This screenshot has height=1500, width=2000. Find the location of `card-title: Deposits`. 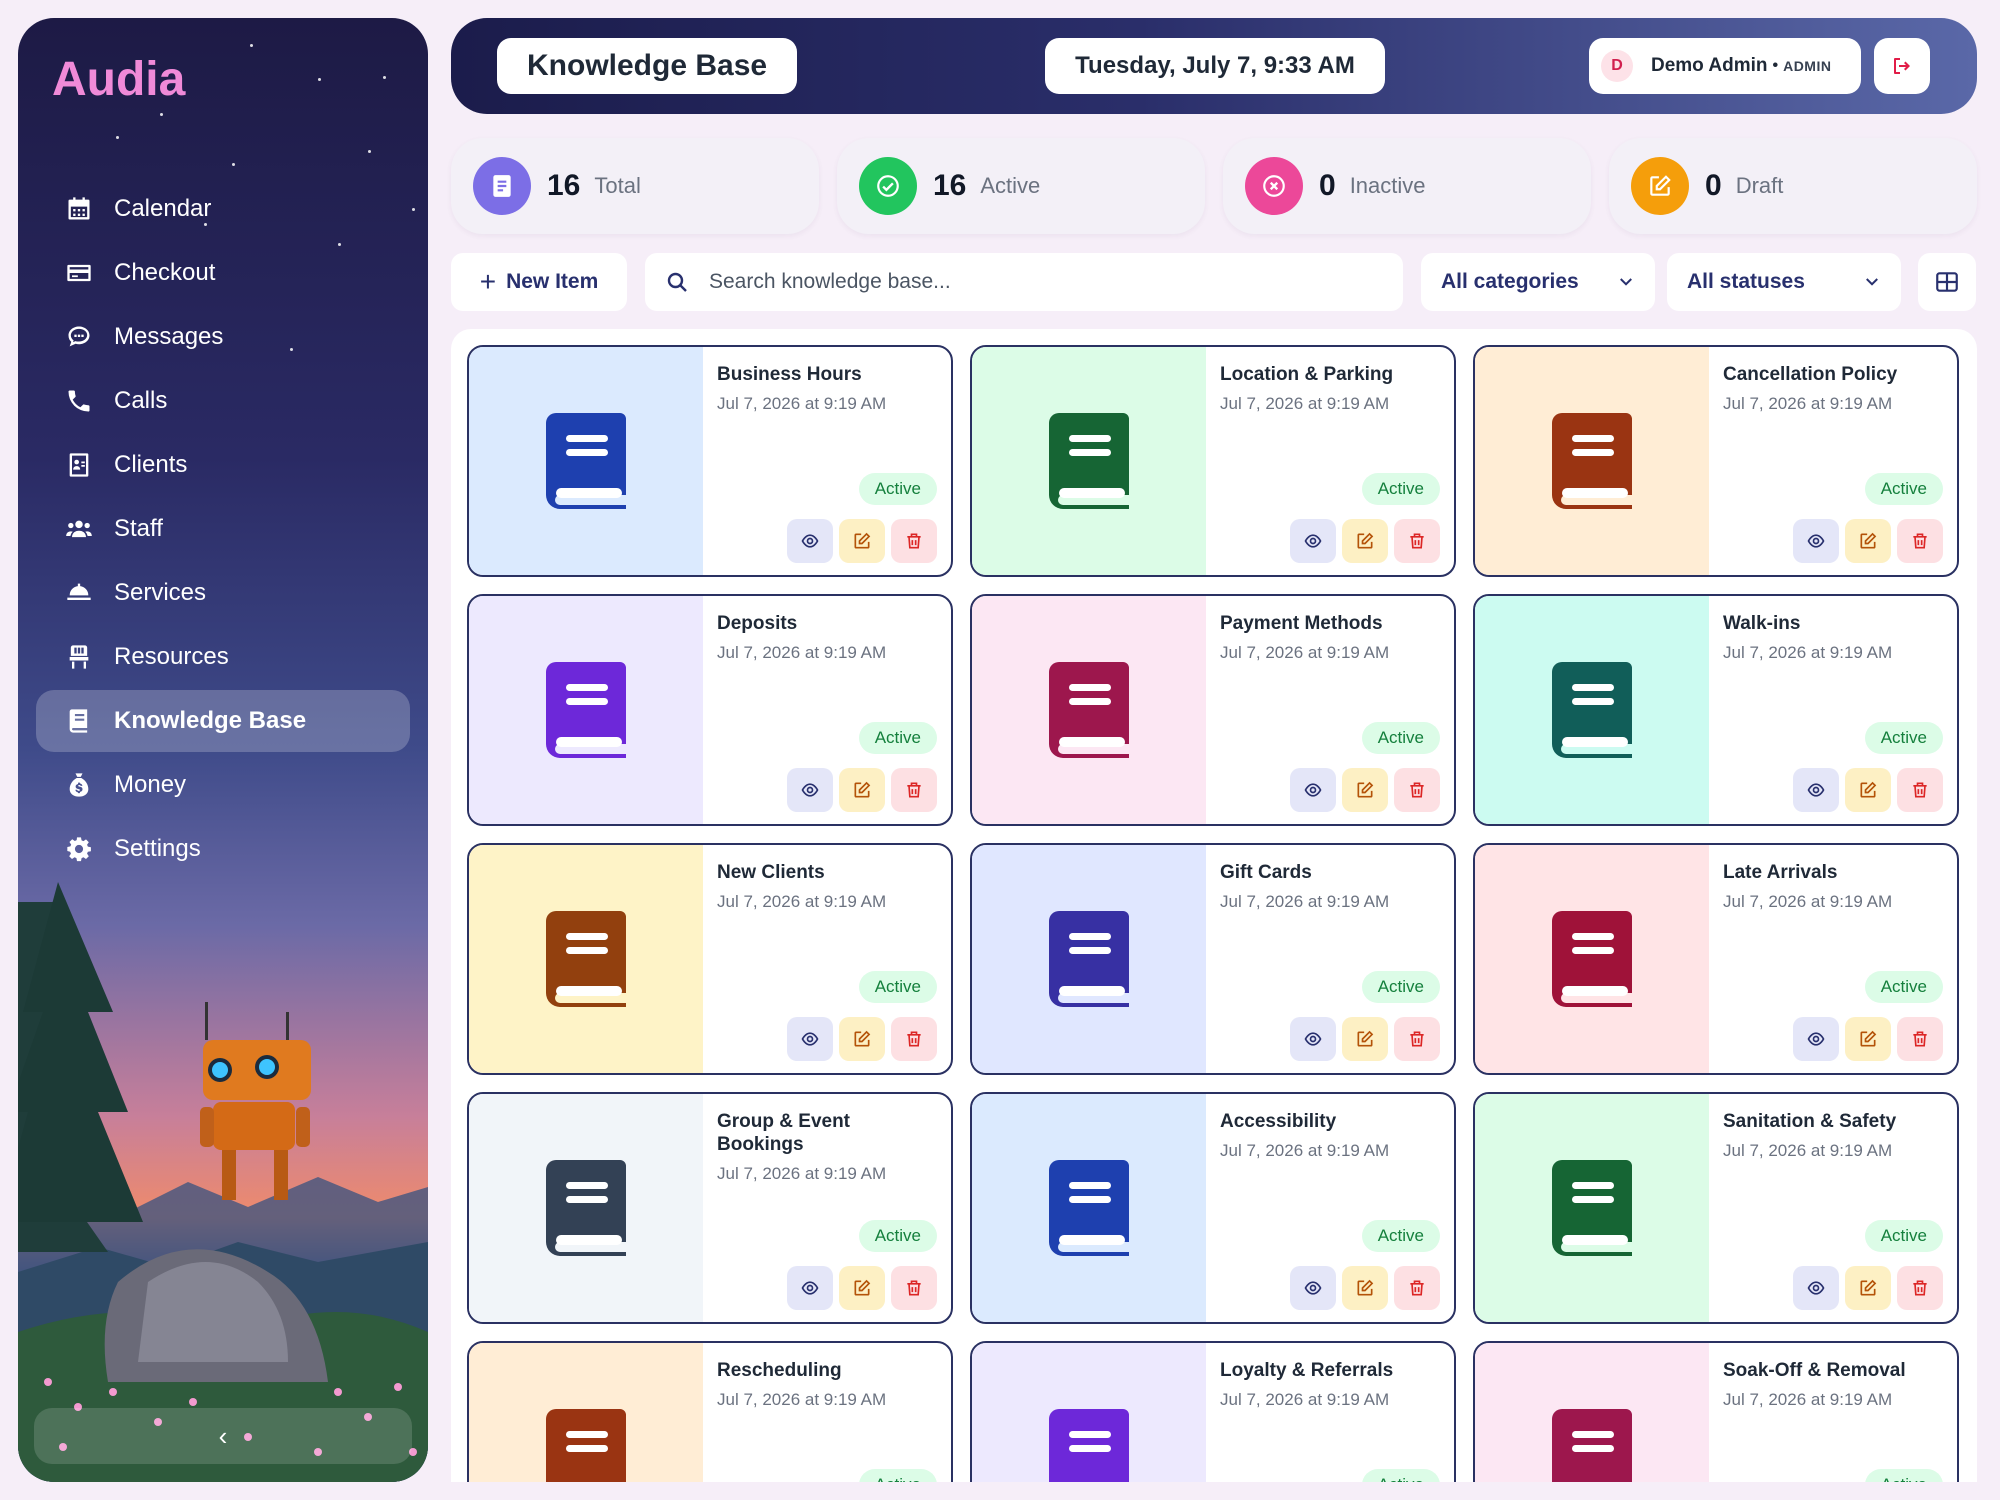

card-title: Deposits is located at coordinates (827, 623).